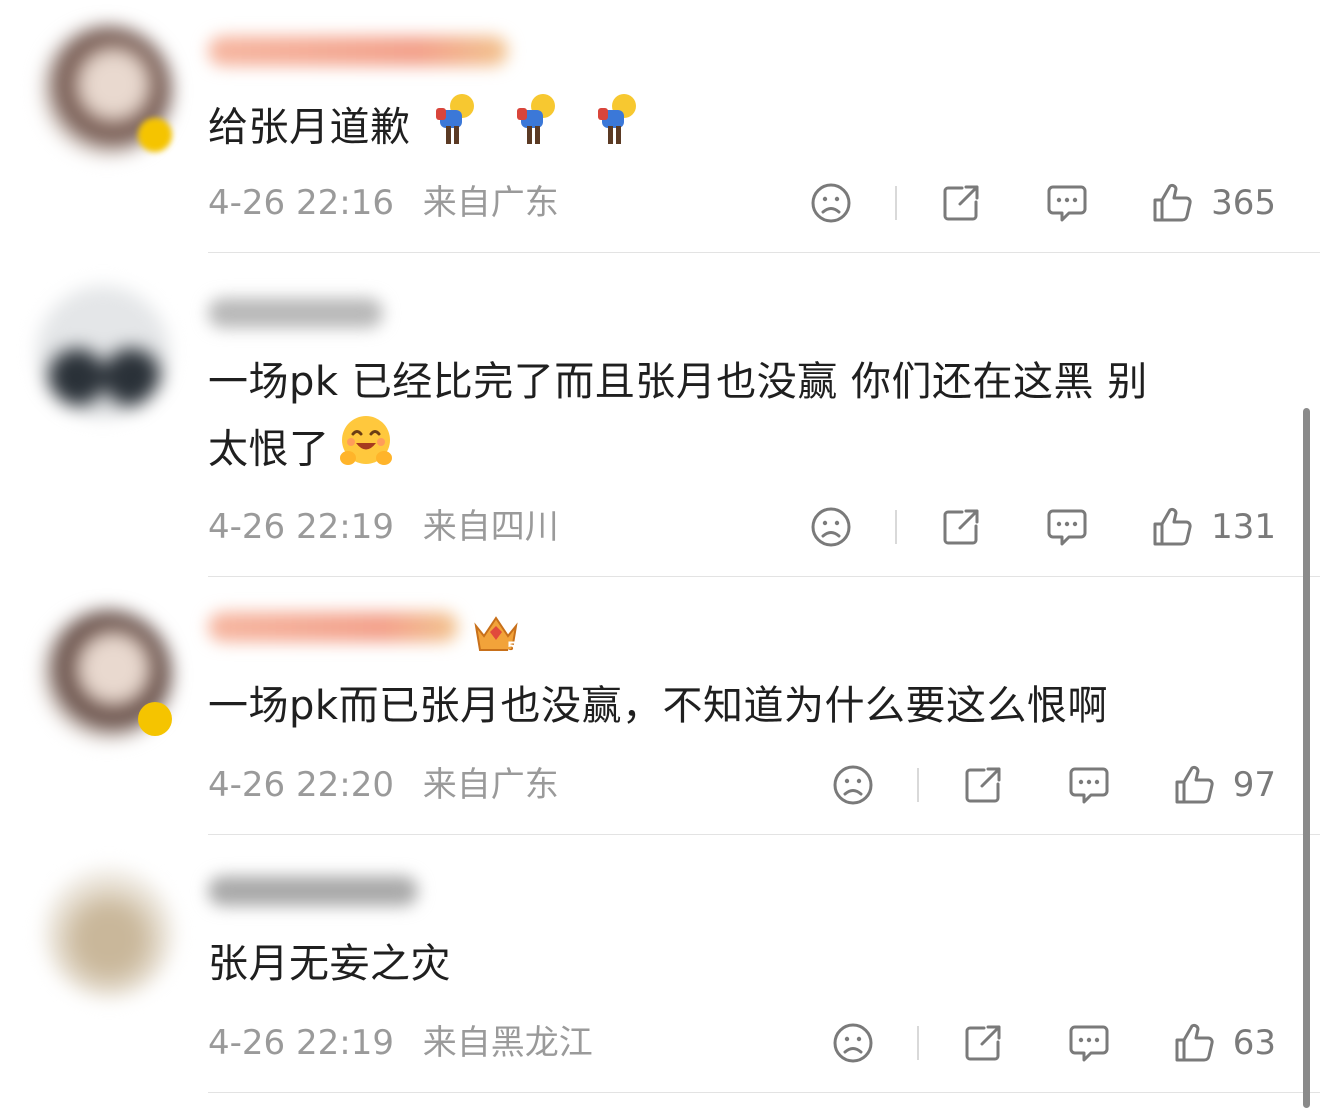  I want to click on comment-text-content: 给张月道歉, so click(309, 127).